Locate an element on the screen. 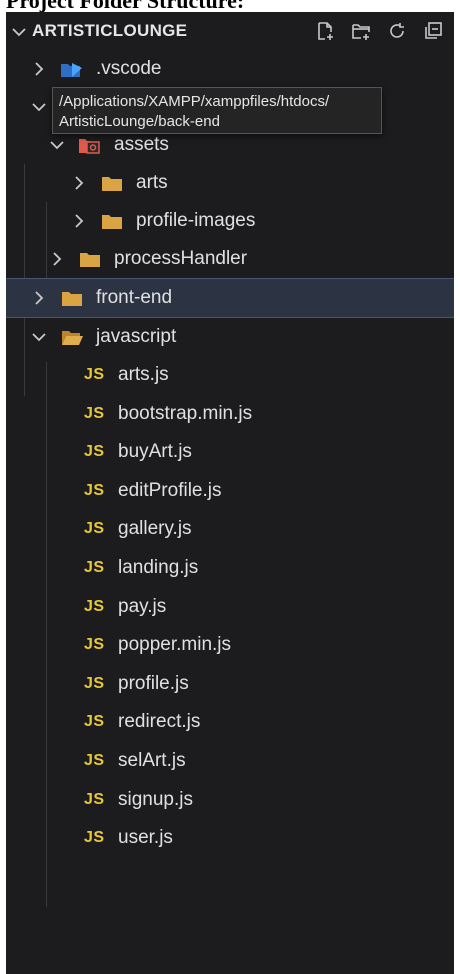  tree-item-label: processHandler is located at coordinates (181, 258).